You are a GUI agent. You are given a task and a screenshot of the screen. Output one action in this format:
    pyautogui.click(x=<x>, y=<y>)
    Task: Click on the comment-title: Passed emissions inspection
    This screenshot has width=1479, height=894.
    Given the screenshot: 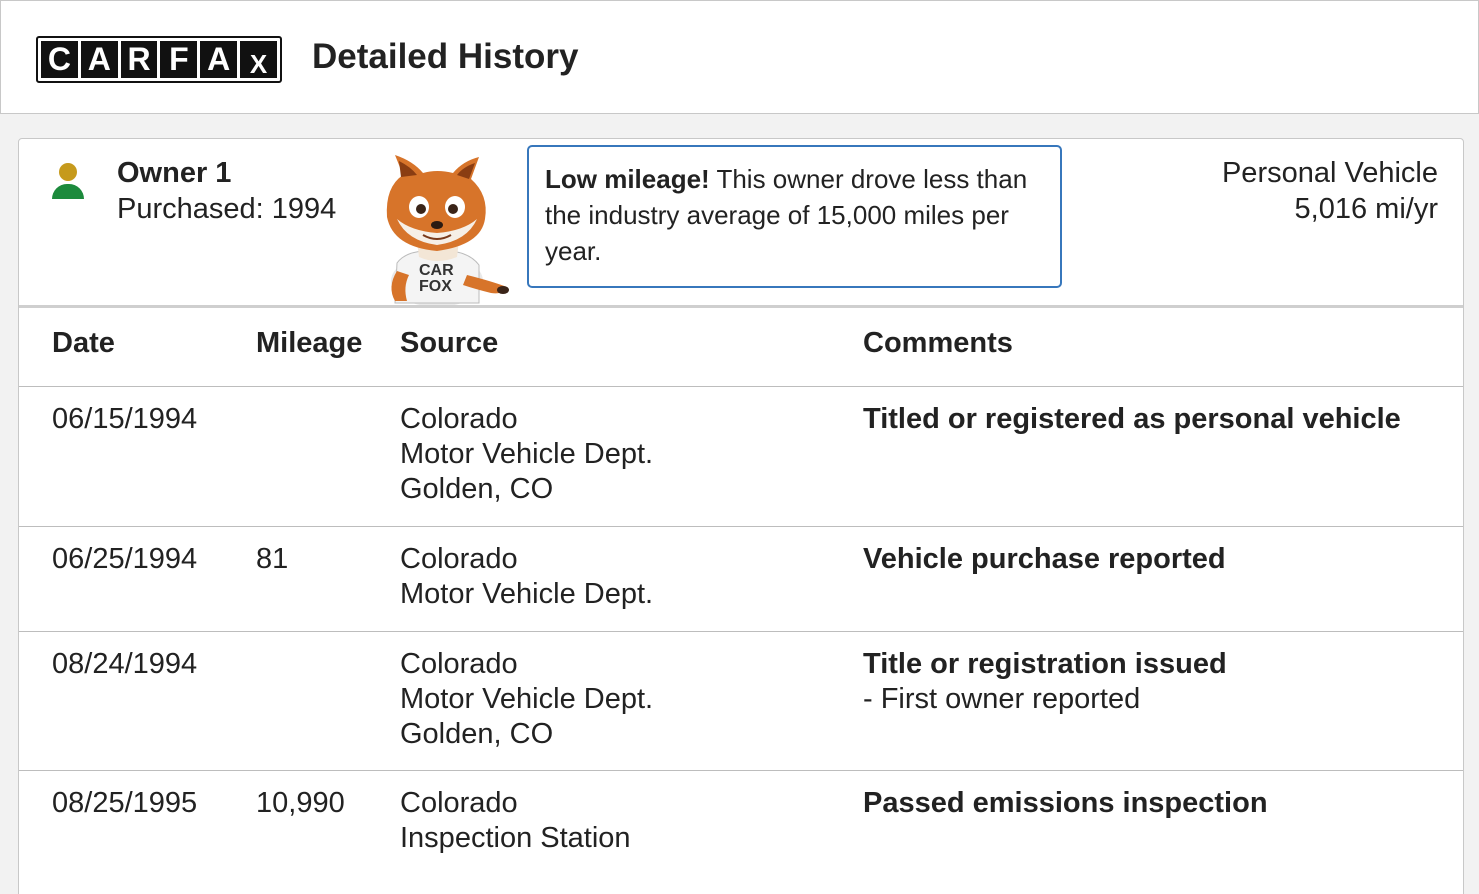 What is the action you would take?
    pyautogui.click(x=1065, y=803)
    